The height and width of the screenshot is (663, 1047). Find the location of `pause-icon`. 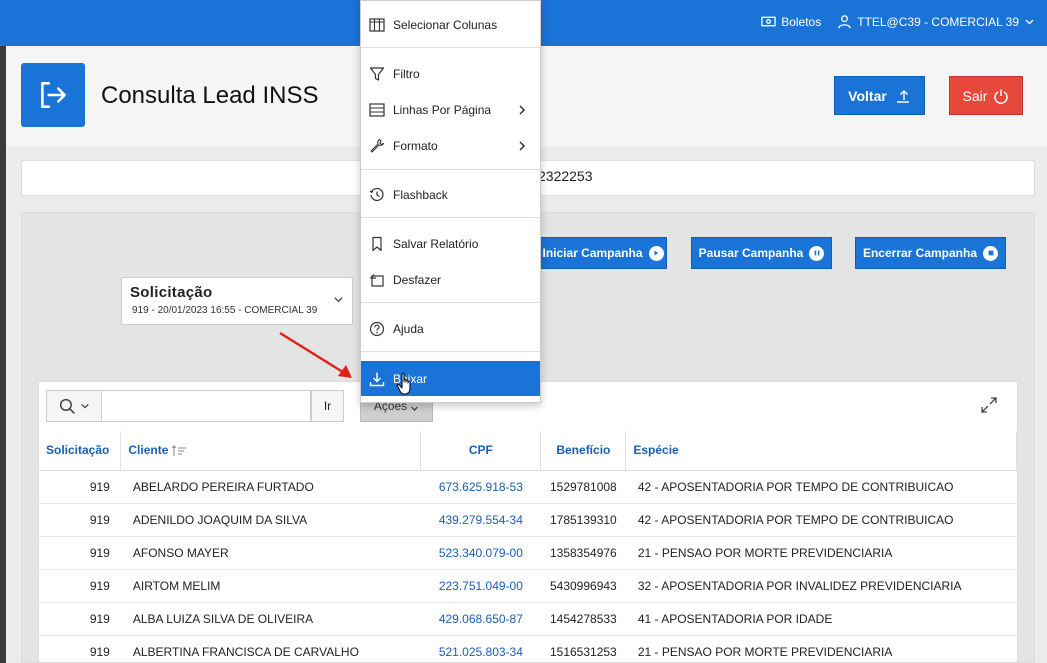

pause-icon is located at coordinates (817, 253).